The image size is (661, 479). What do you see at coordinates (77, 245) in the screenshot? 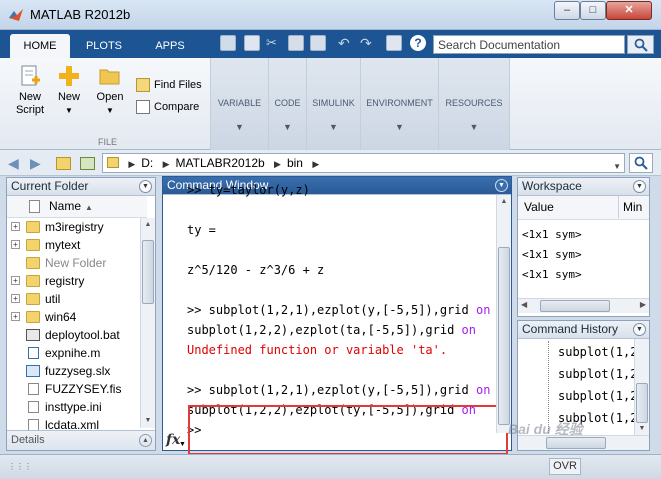
I see `list-item: + mytext` at bounding box center [77, 245].